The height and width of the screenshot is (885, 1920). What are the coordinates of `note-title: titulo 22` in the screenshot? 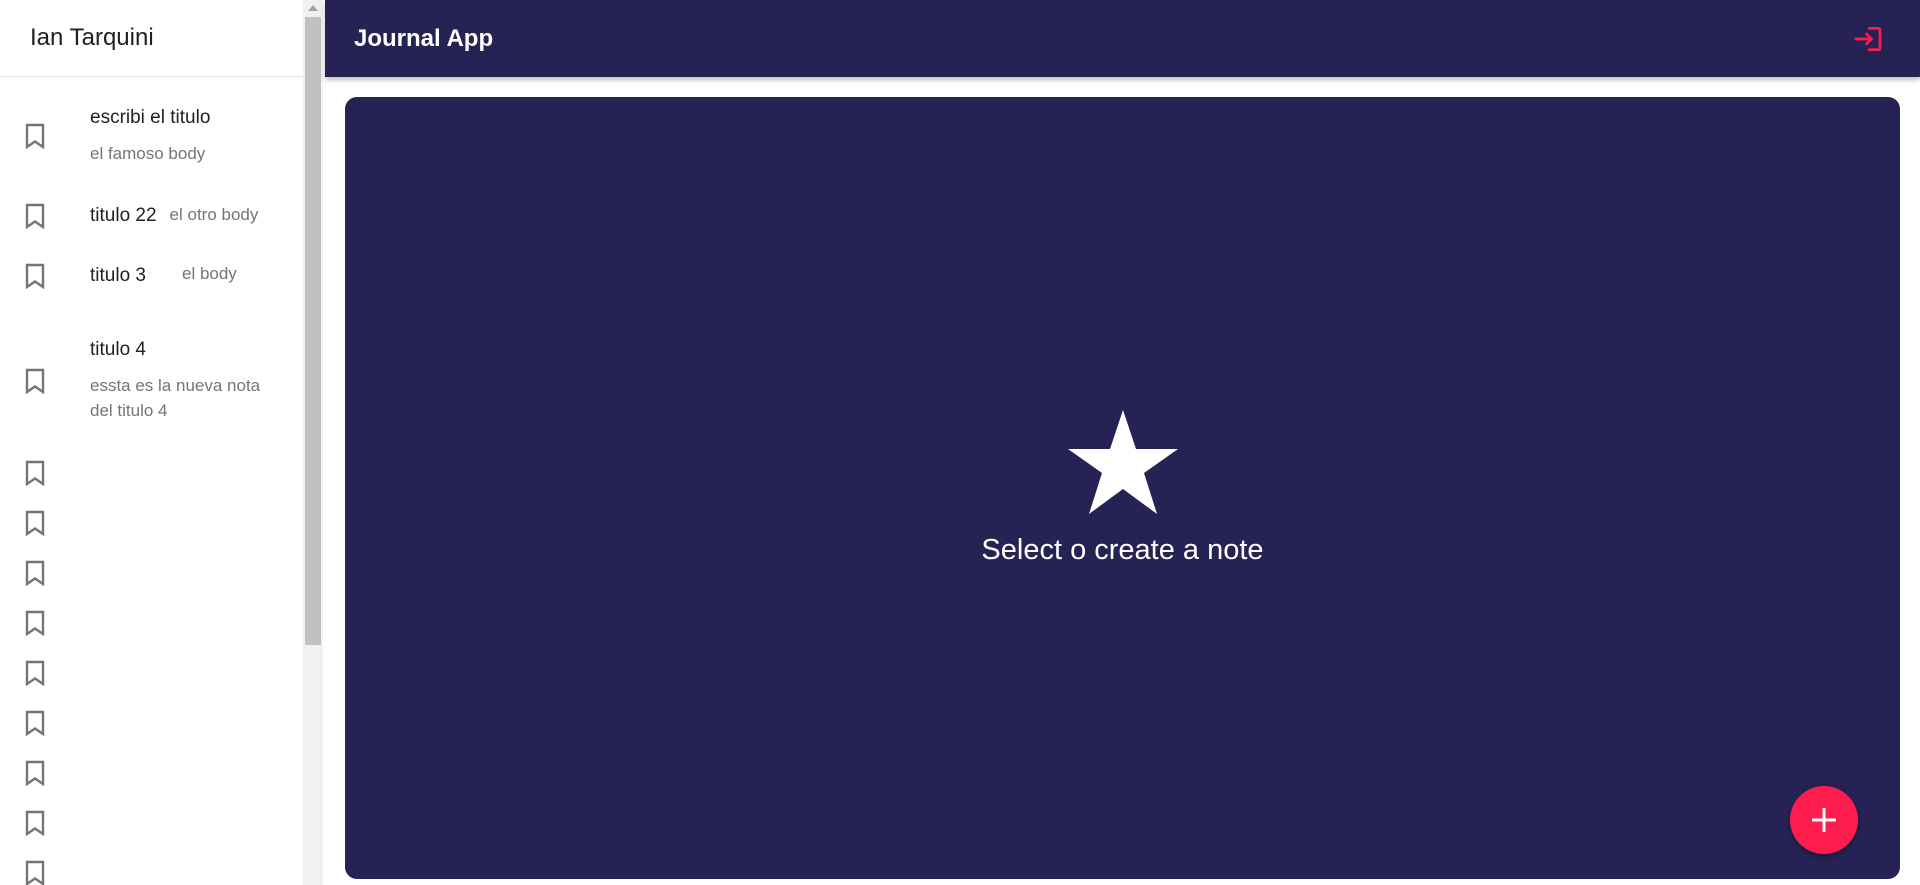 It's located at (123, 215).